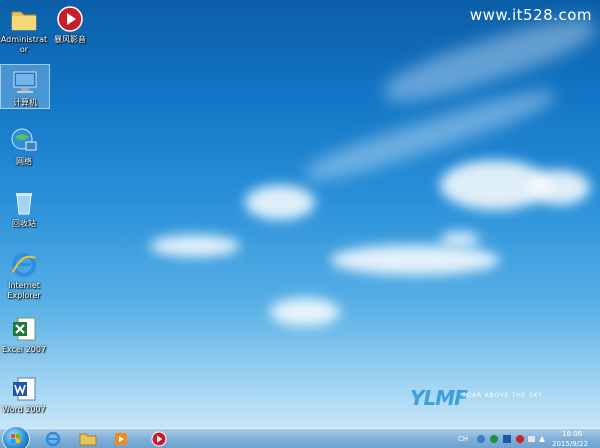  What do you see at coordinates (24, 290) in the screenshot?
I see `icon-label: Internet Explorer` at bounding box center [24, 290].